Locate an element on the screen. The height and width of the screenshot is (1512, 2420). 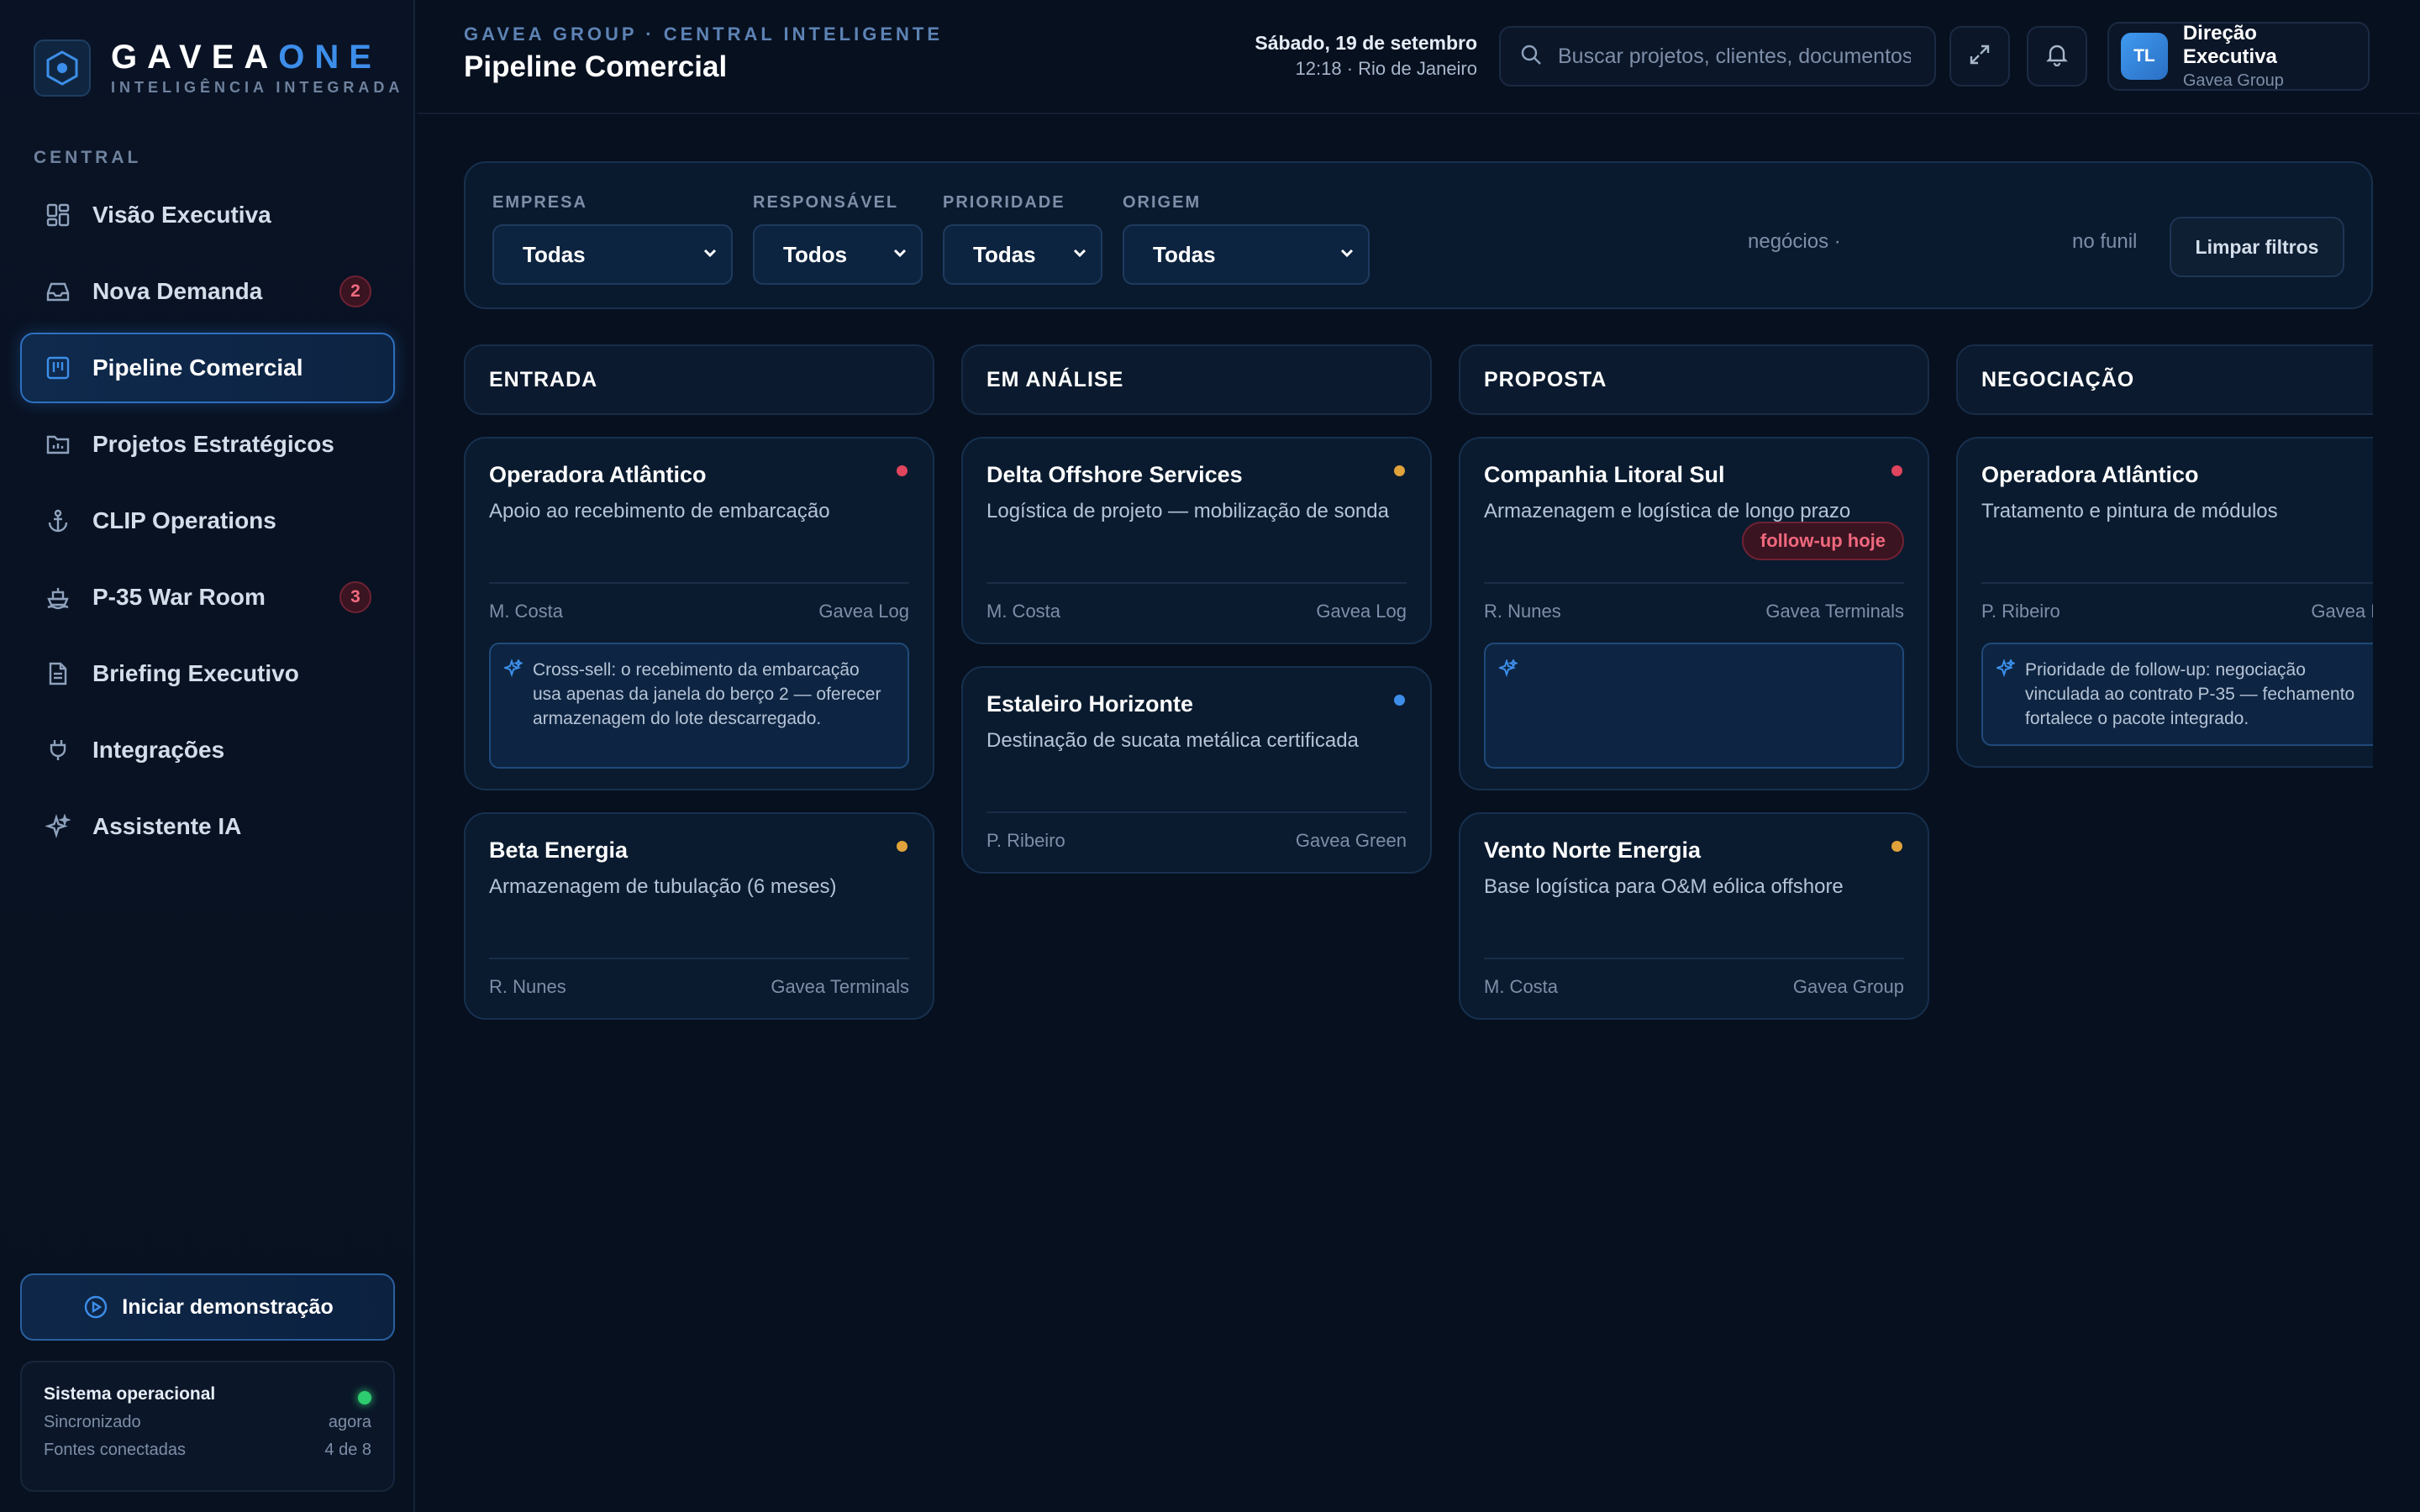
filter-empresa: EMPRESA Todas is located at coordinates (613, 239).